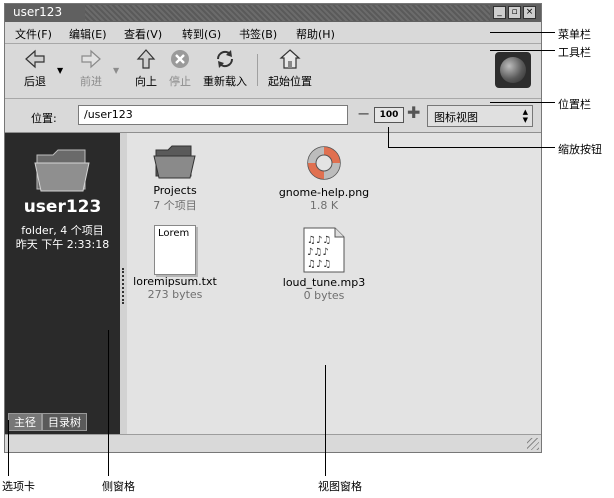 The width and height of the screenshot is (614, 498). I want to click on menu-file: 文件(F), so click(33, 34).